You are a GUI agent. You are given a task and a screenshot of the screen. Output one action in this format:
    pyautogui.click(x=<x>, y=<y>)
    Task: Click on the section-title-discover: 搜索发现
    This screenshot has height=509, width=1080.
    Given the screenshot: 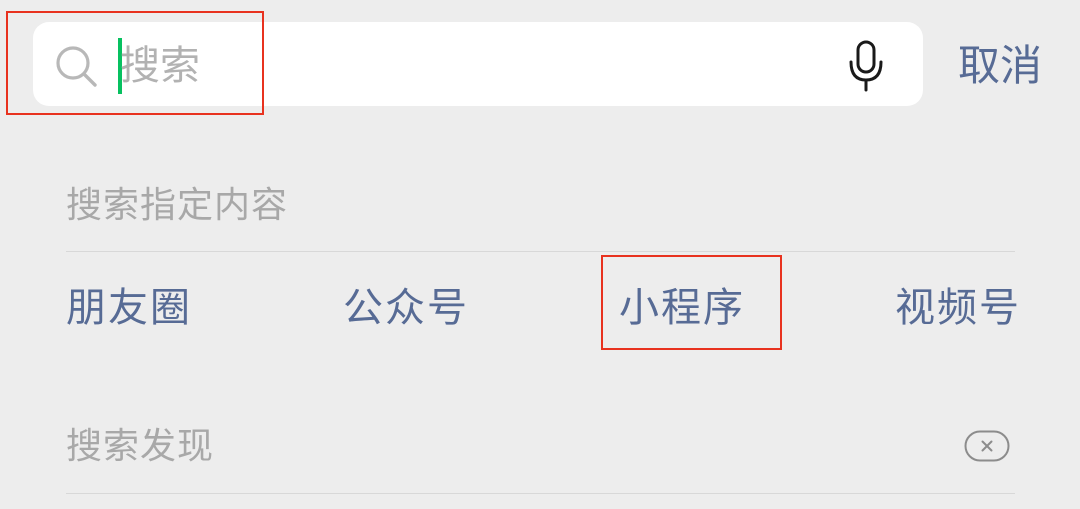 What is the action you would take?
    pyautogui.click(x=140, y=446)
    